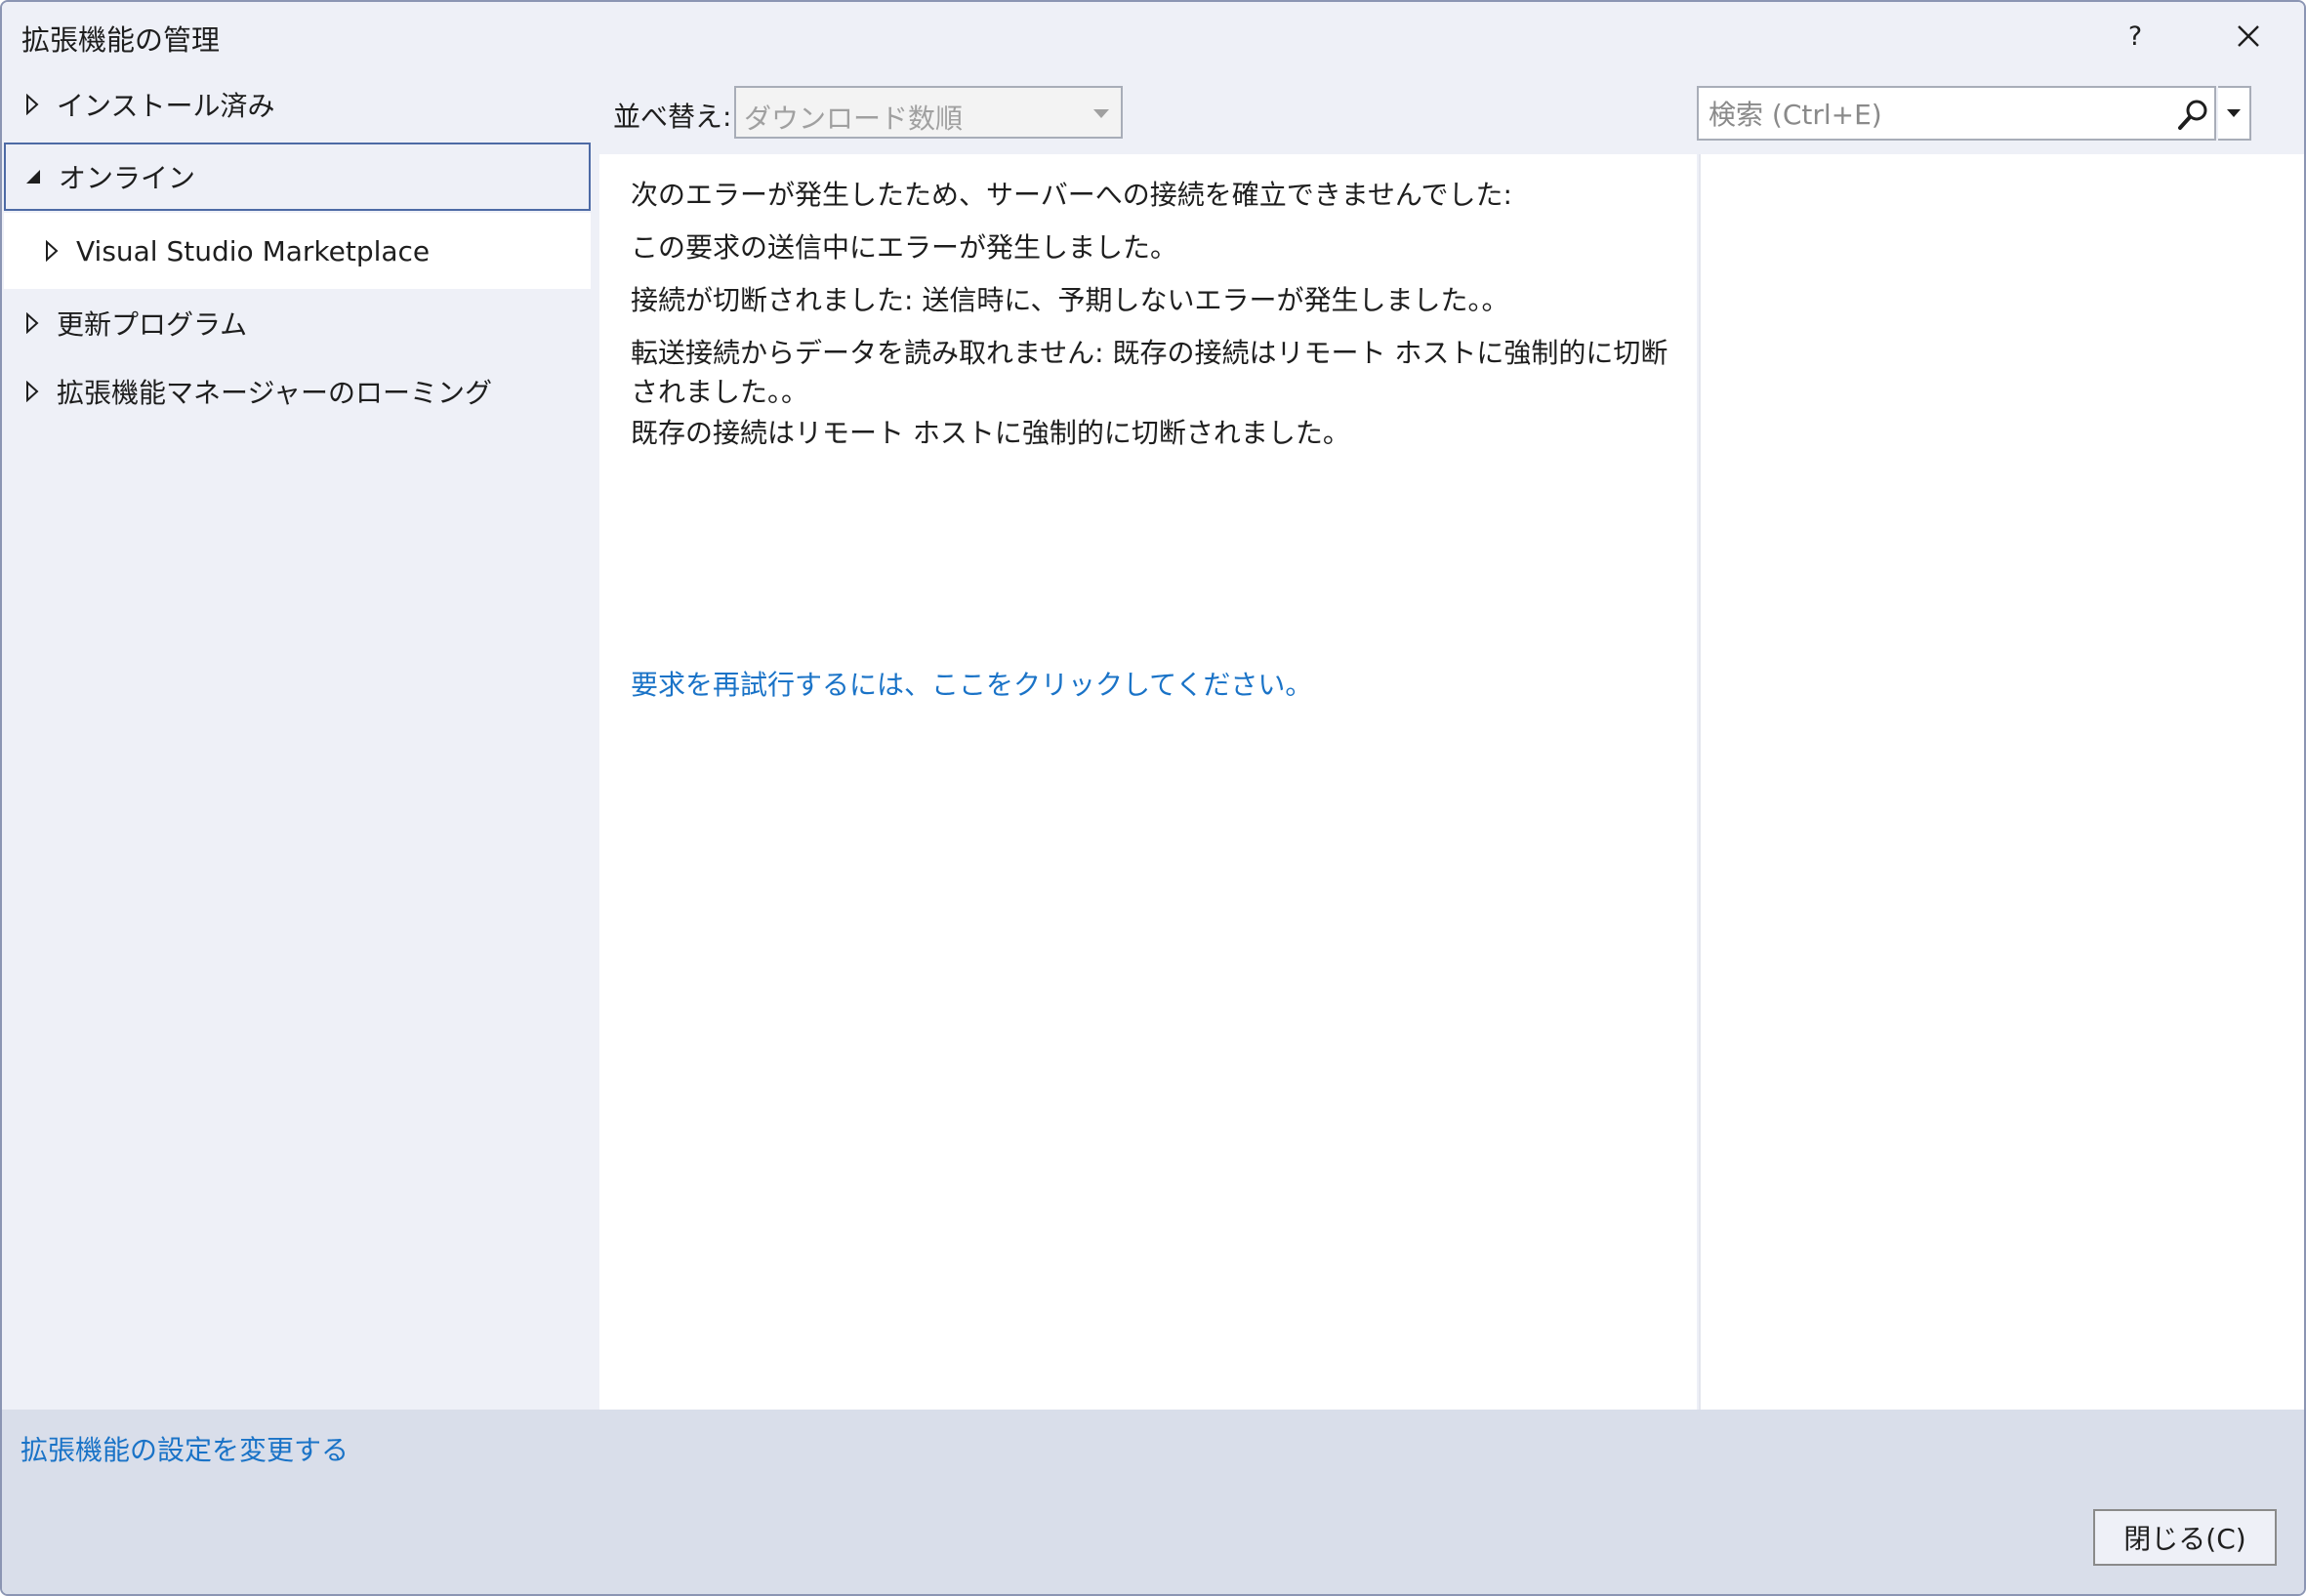  What do you see at coordinates (127, 178) in the screenshot?
I see `tree-item-label: オンライン` at bounding box center [127, 178].